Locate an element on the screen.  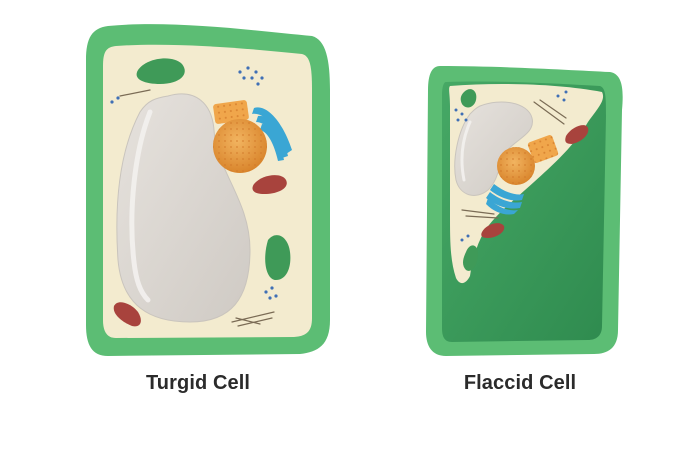
flaccid-cell-label: Flaccid Cell is located at coordinates (520, 383).